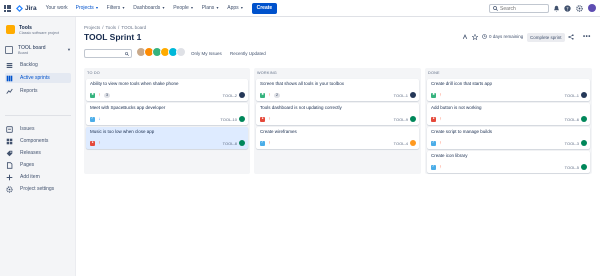 Image resolution: width=600 pixels, height=276 pixels. Describe the element at coordinates (19, 8) in the screenshot. I see `jira-logo-icon` at that location.